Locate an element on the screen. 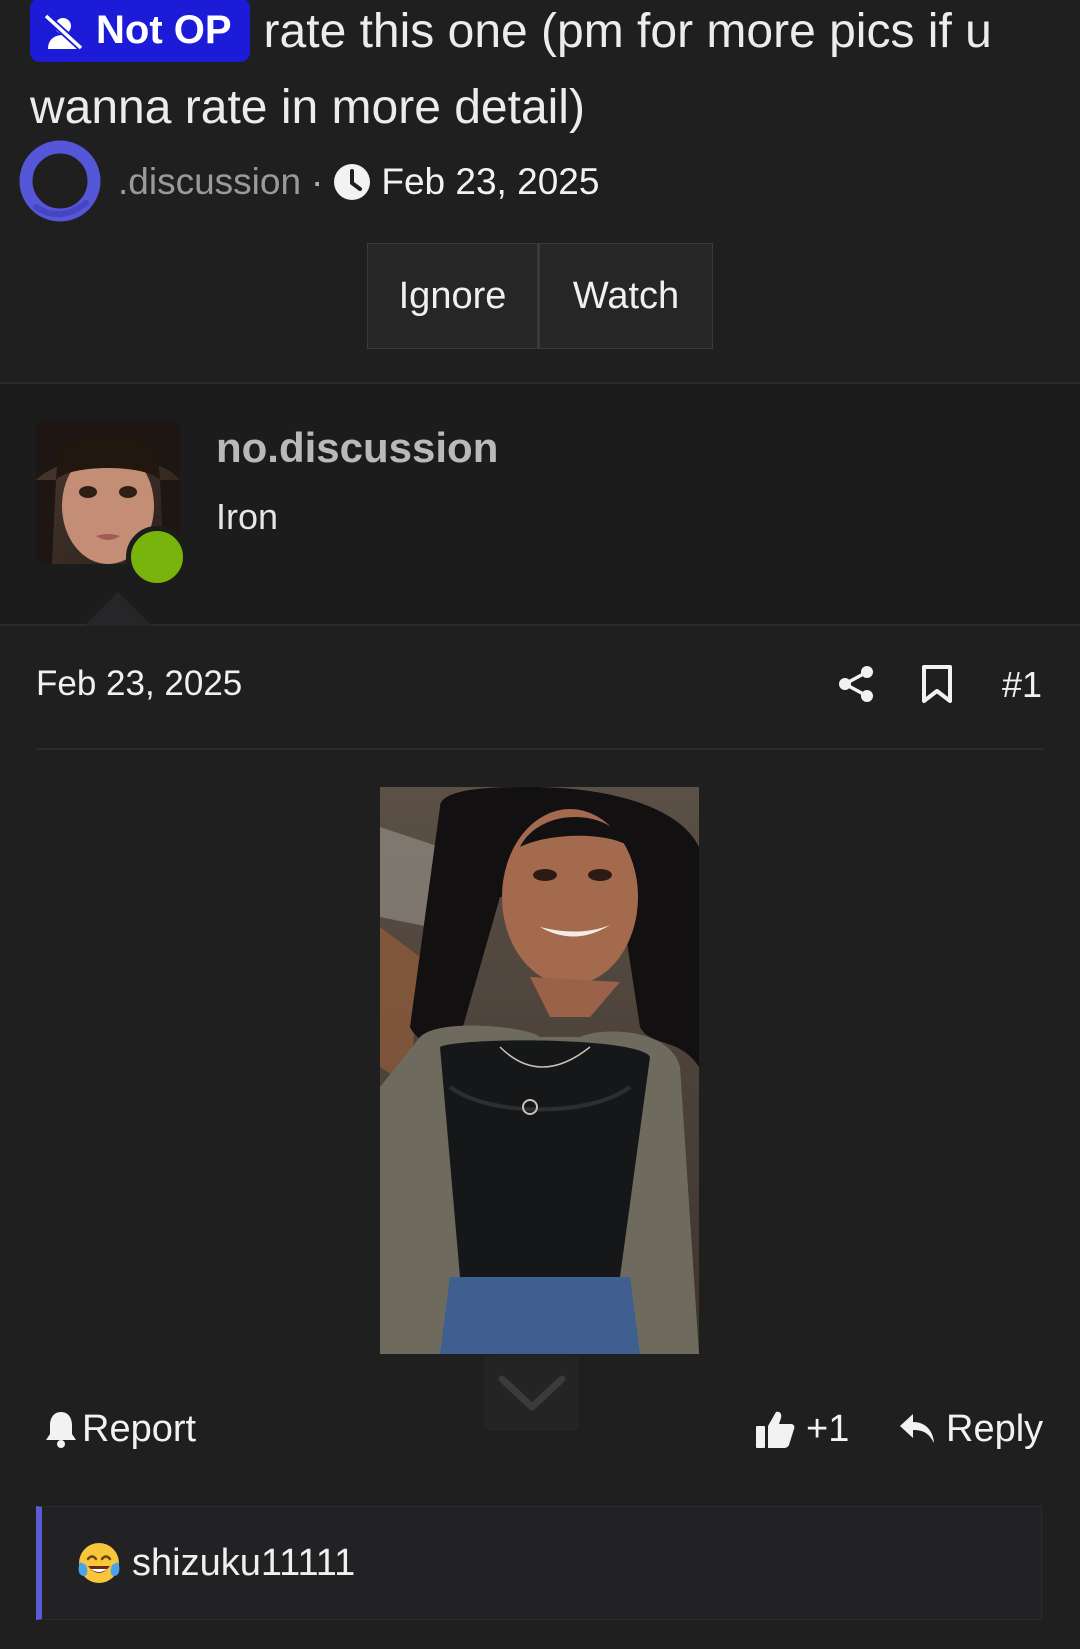 Image resolution: width=1080 pixels, height=1649 pixels. thread-date: Feb 23, 2025 is located at coordinates (490, 182).